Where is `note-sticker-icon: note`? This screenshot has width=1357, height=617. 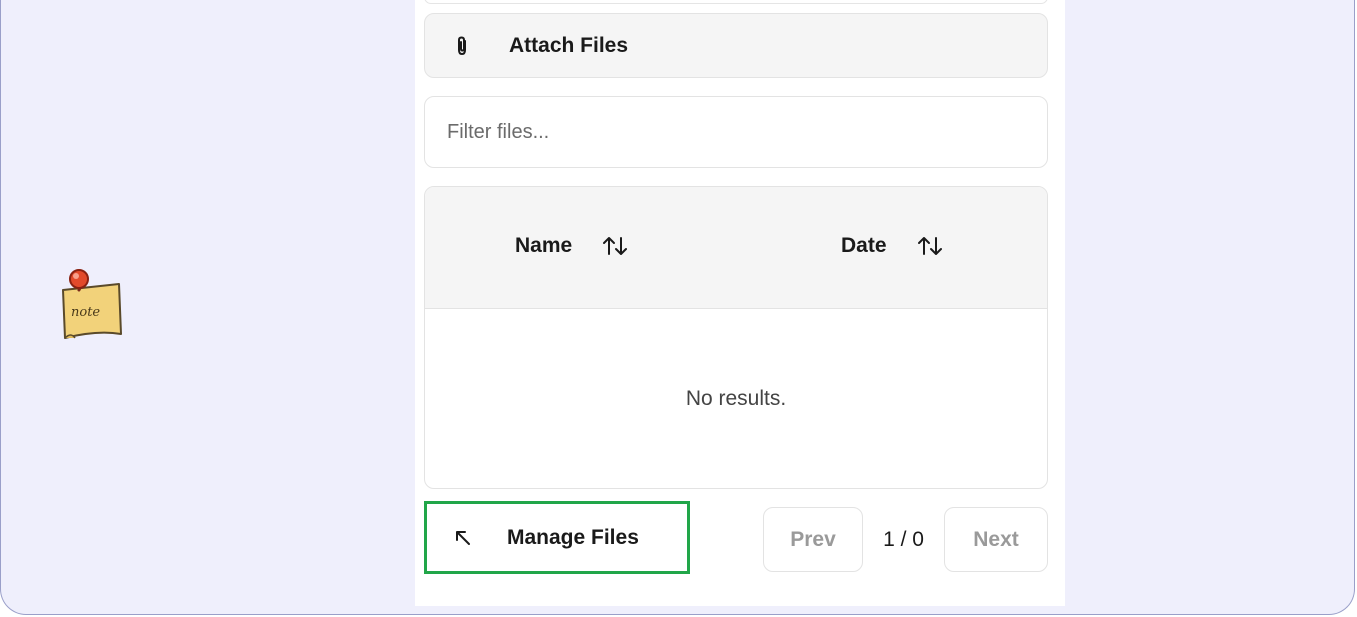 note-sticker-icon: note is located at coordinates (91, 306).